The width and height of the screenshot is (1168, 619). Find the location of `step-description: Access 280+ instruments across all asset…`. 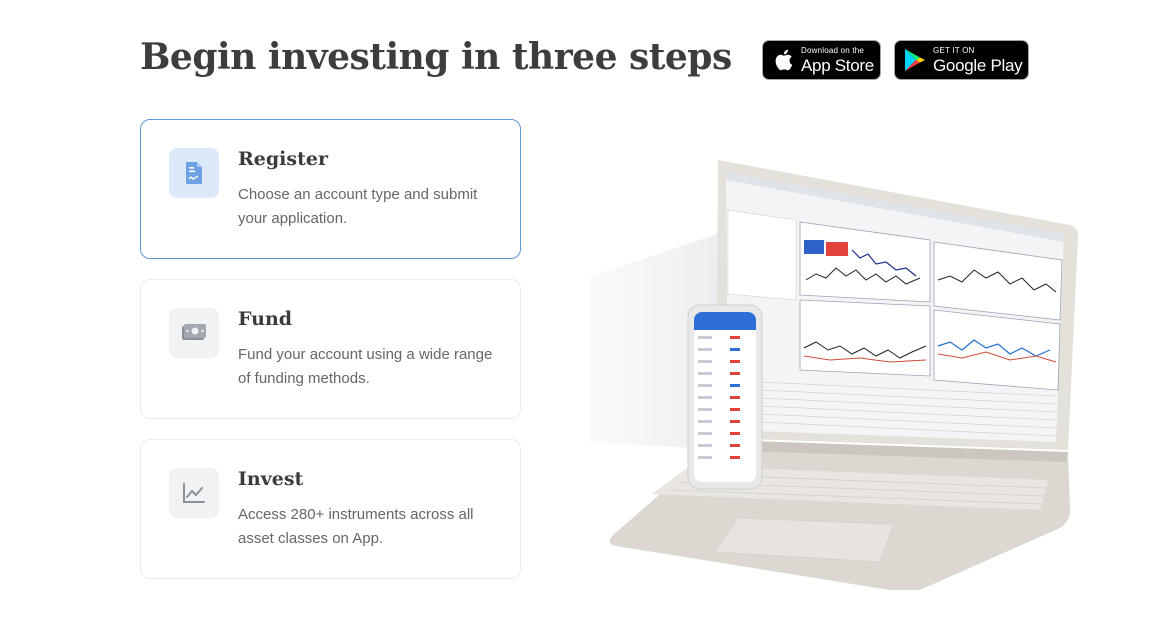

step-description: Access 280+ instruments across all asset… is located at coordinates (356, 526).